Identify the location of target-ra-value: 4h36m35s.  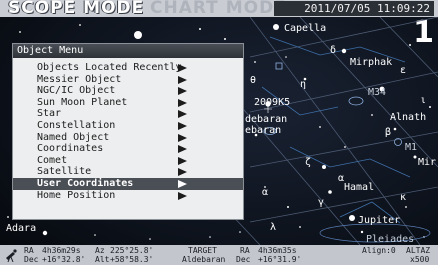
(277, 250).